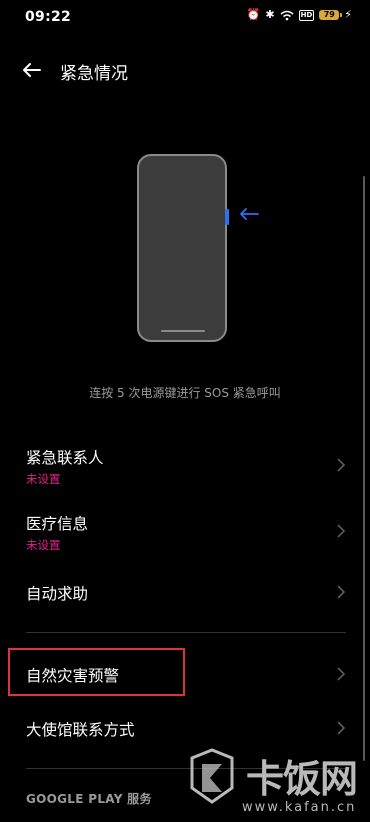  I want to click on watermark-text: 卡饭网, so click(302, 779).